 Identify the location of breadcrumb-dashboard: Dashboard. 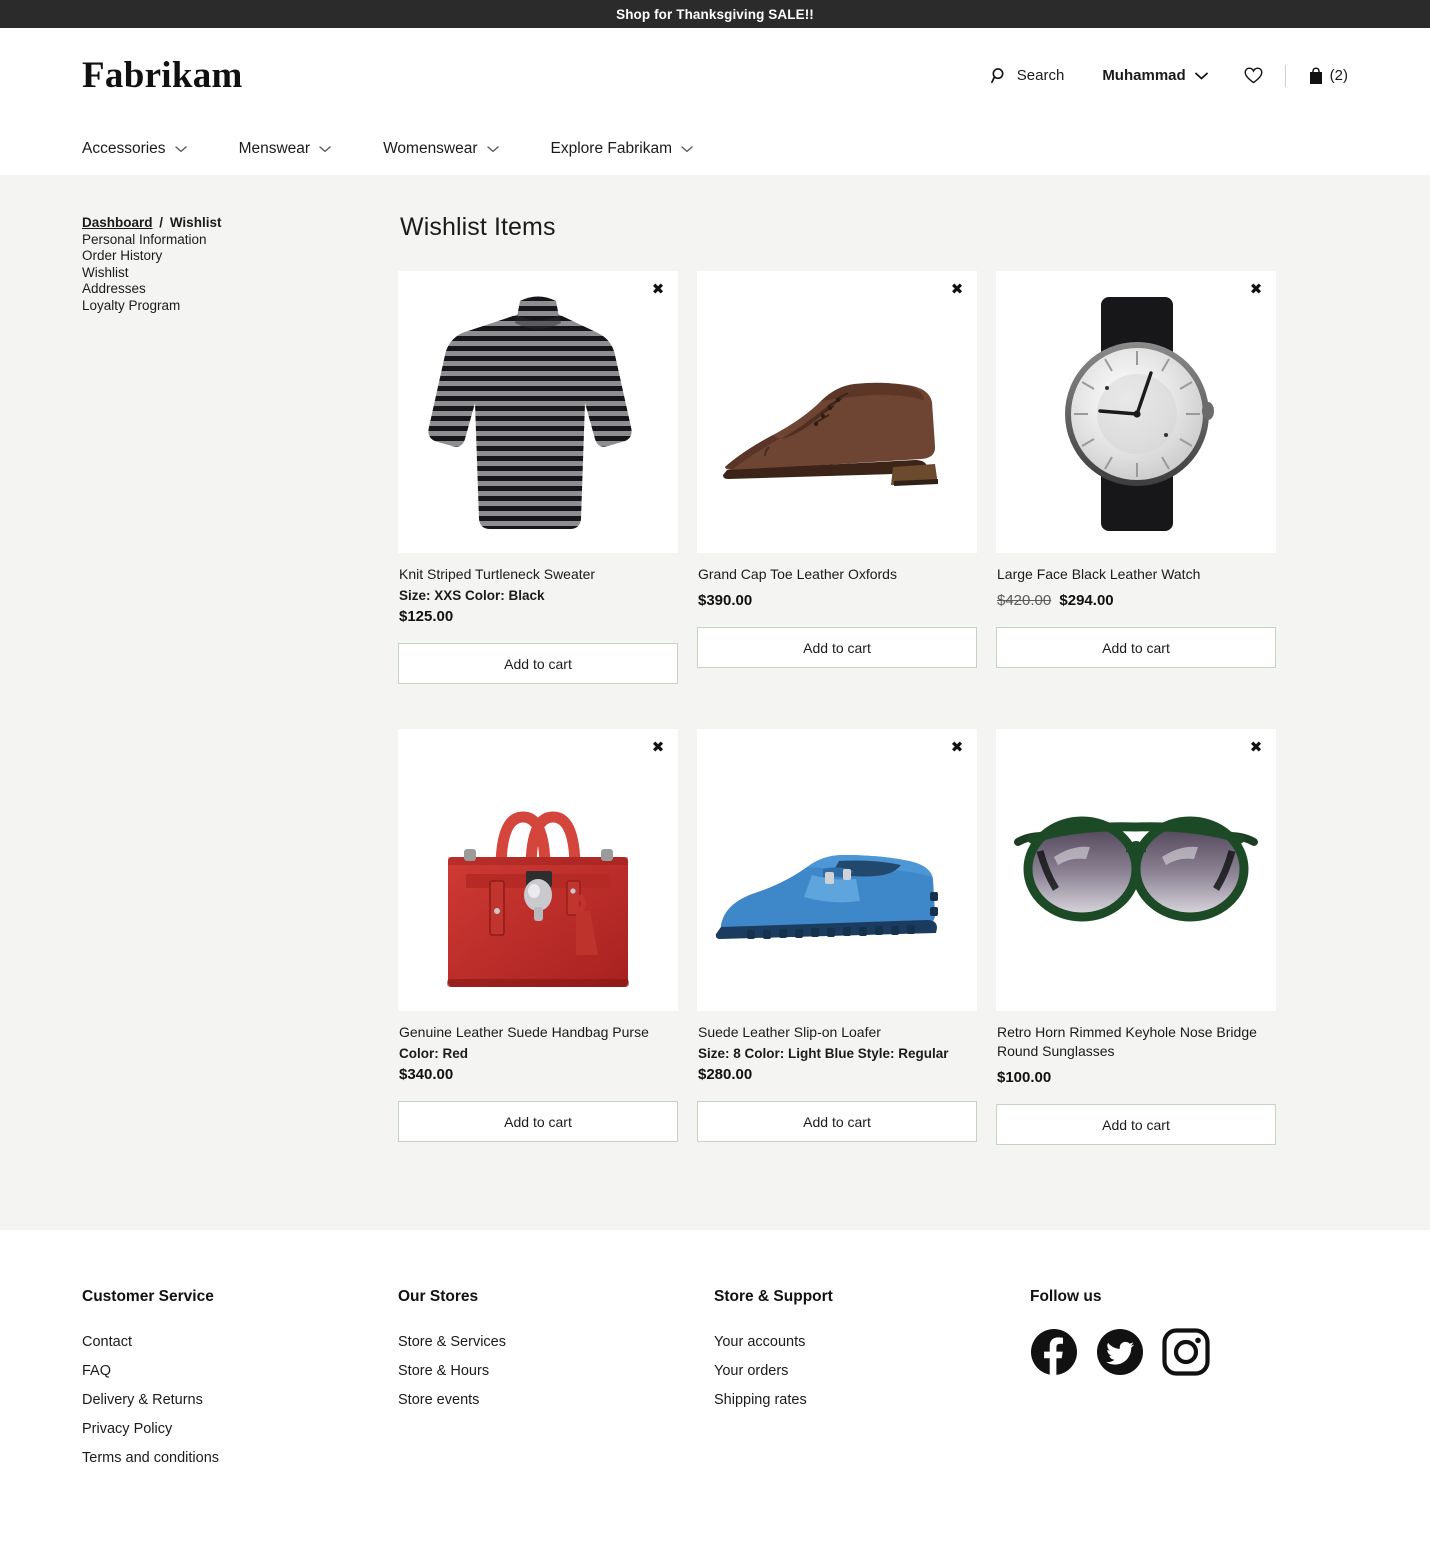
(117, 222).